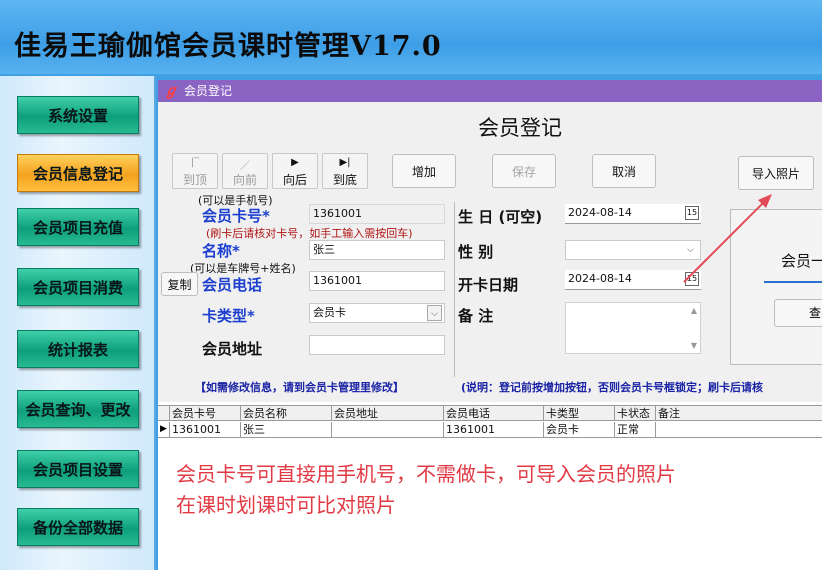 Image resolution: width=822 pixels, height=570 pixels. What do you see at coordinates (205, 413) in the screenshot?
I see `column-header: 会员卡号` at bounding box center [205, 413].